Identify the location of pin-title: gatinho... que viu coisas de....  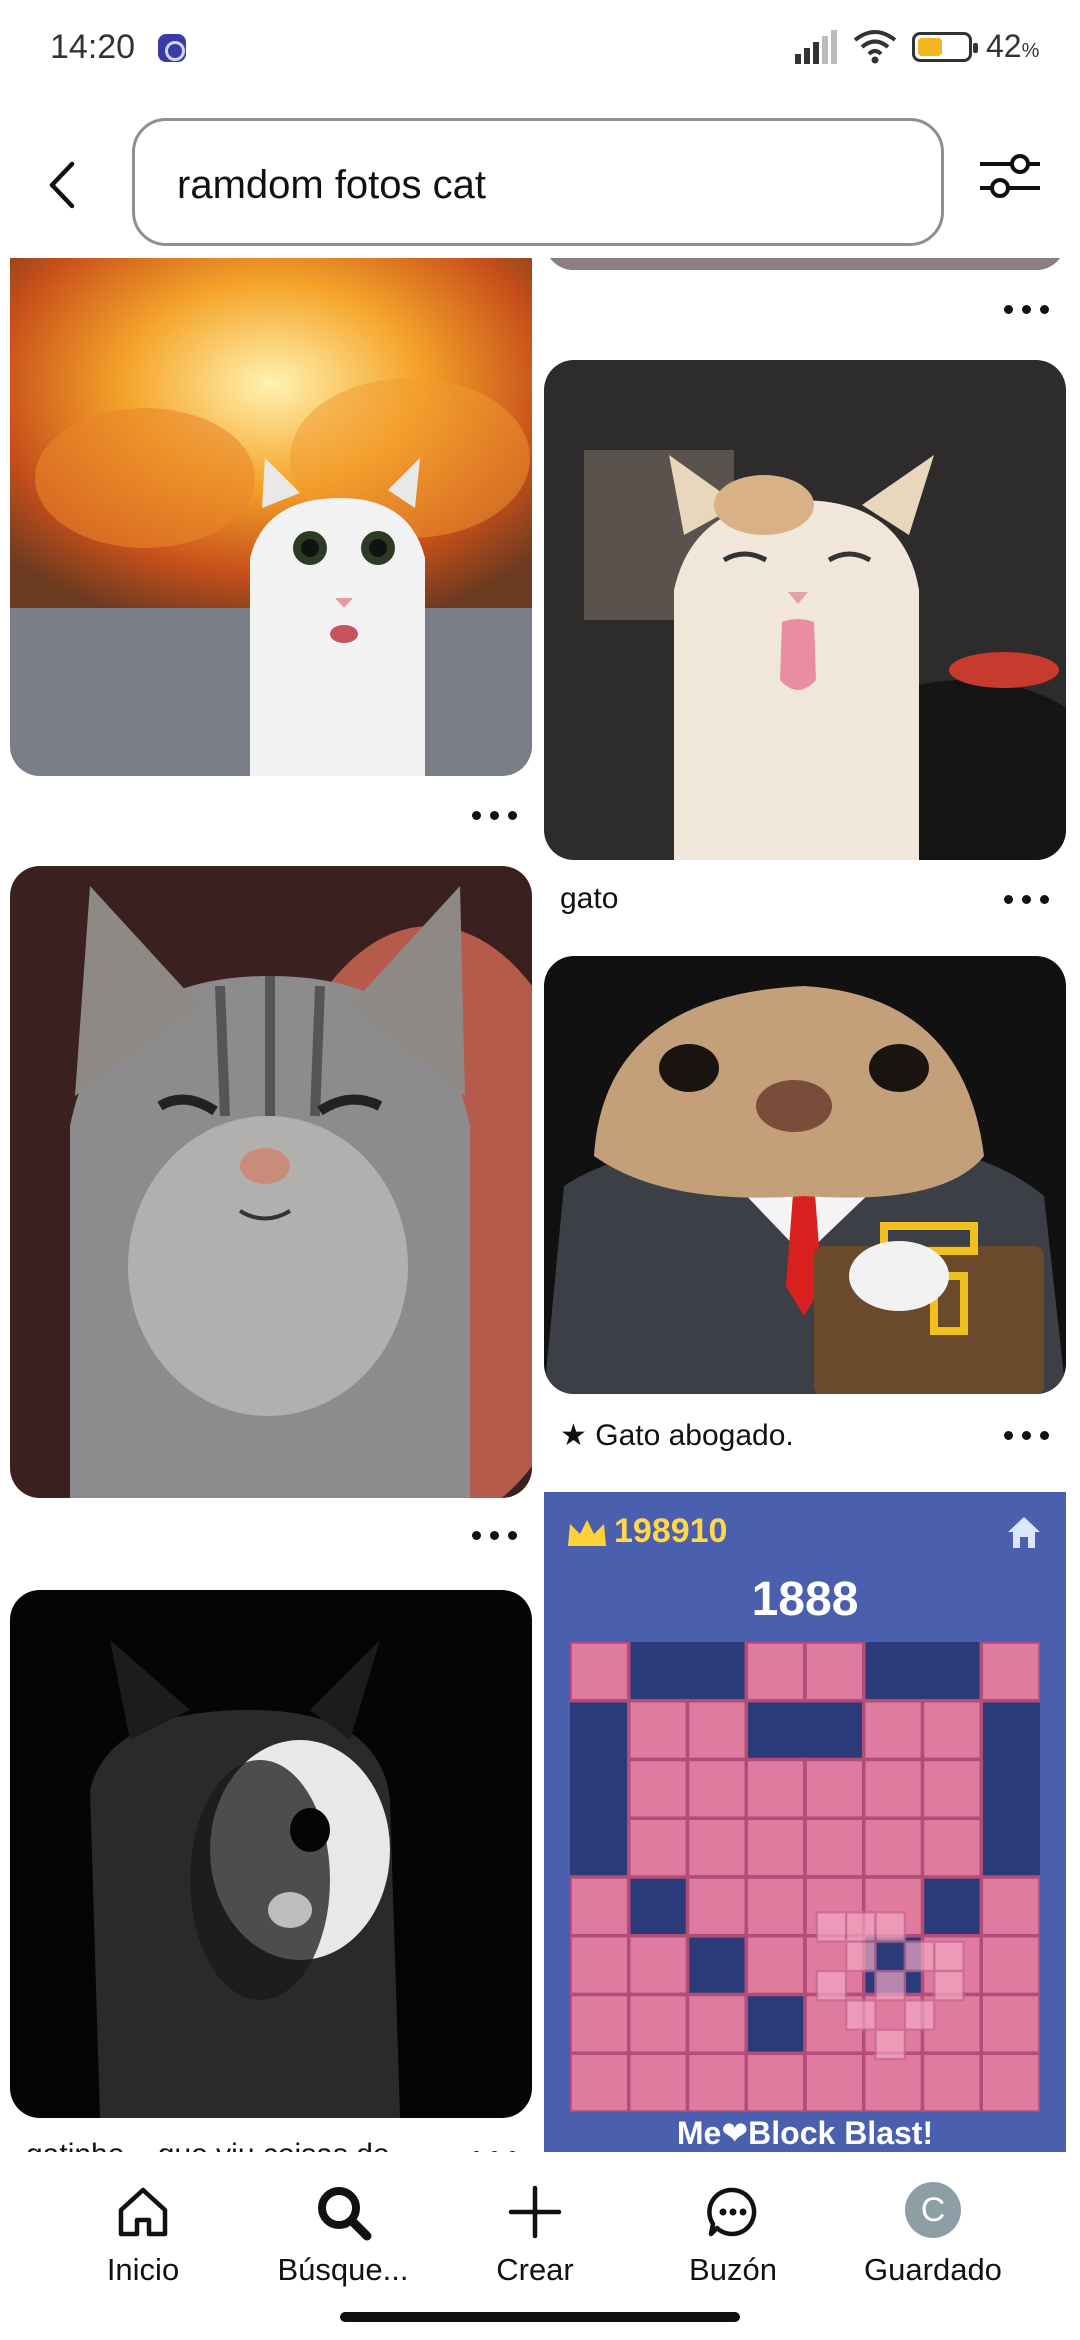
(246, 2145).